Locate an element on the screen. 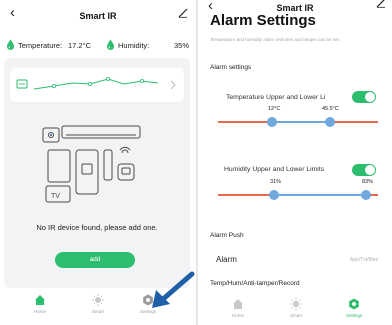  temperature-high-value: 45.5°C is located at coordinates (330, 109).